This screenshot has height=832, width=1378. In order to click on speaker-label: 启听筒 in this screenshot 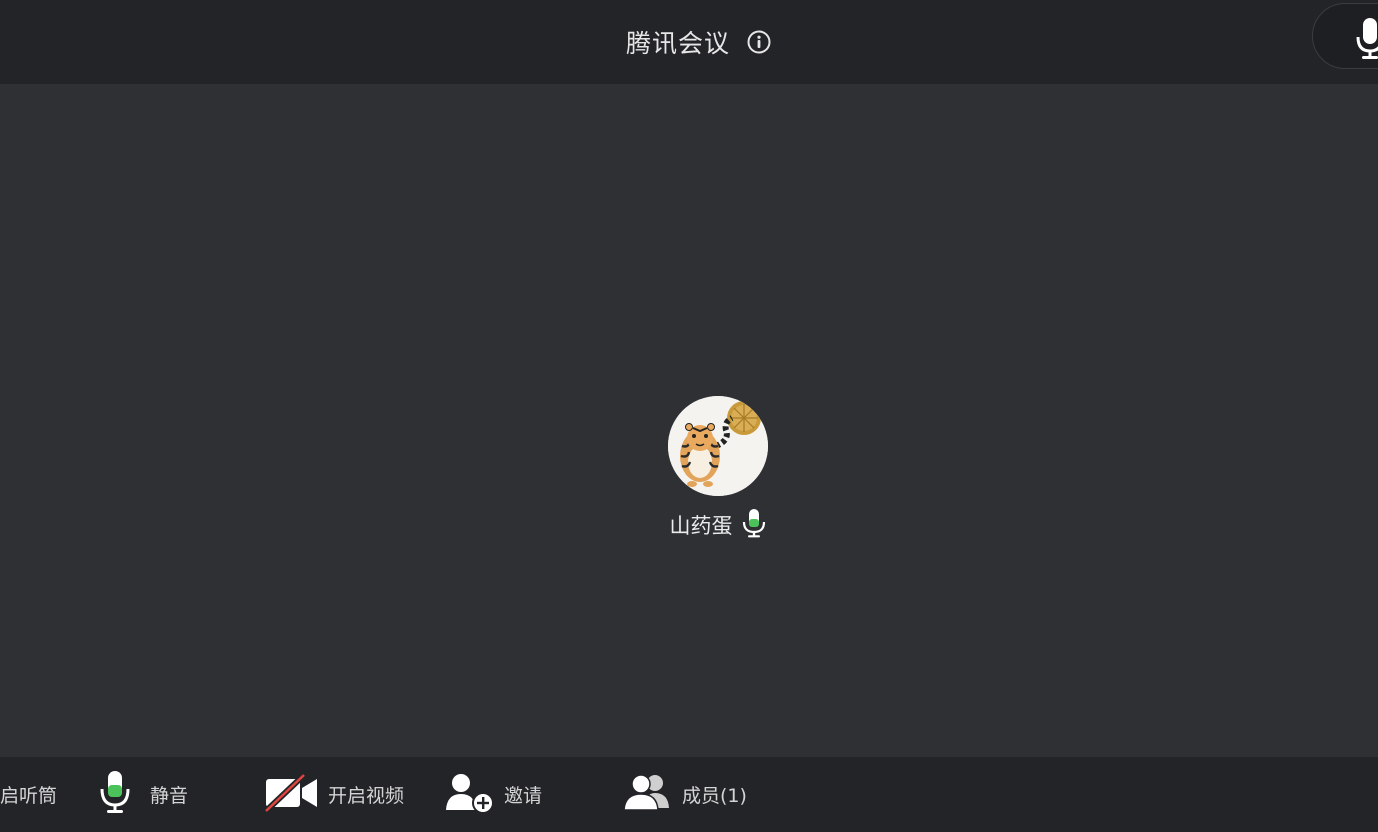, I will do `click(29, 796)`.